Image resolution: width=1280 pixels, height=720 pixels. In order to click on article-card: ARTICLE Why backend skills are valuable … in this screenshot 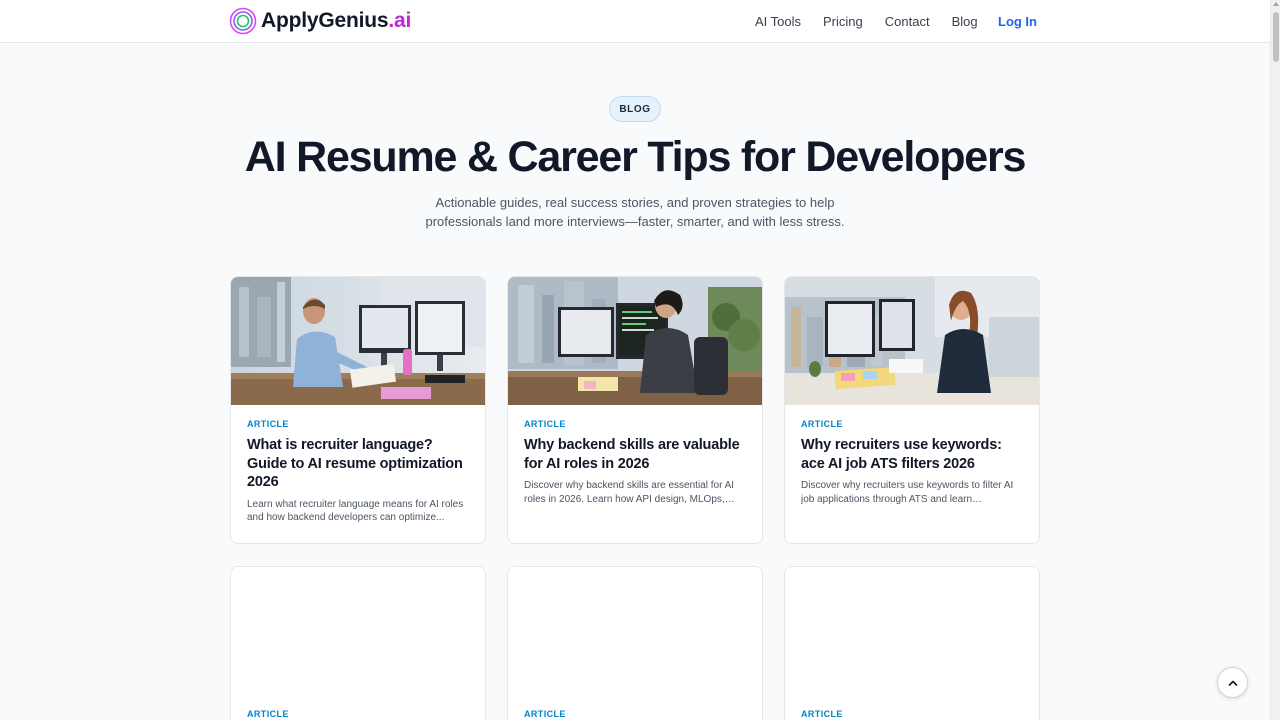, I will do `click(635, 410)`.